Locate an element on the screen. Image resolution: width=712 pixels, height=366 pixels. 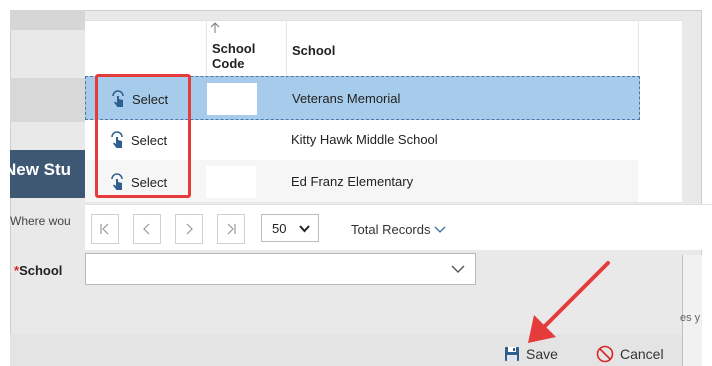
grid-pager: 50 Total Records is located at coordinates (398, 227).